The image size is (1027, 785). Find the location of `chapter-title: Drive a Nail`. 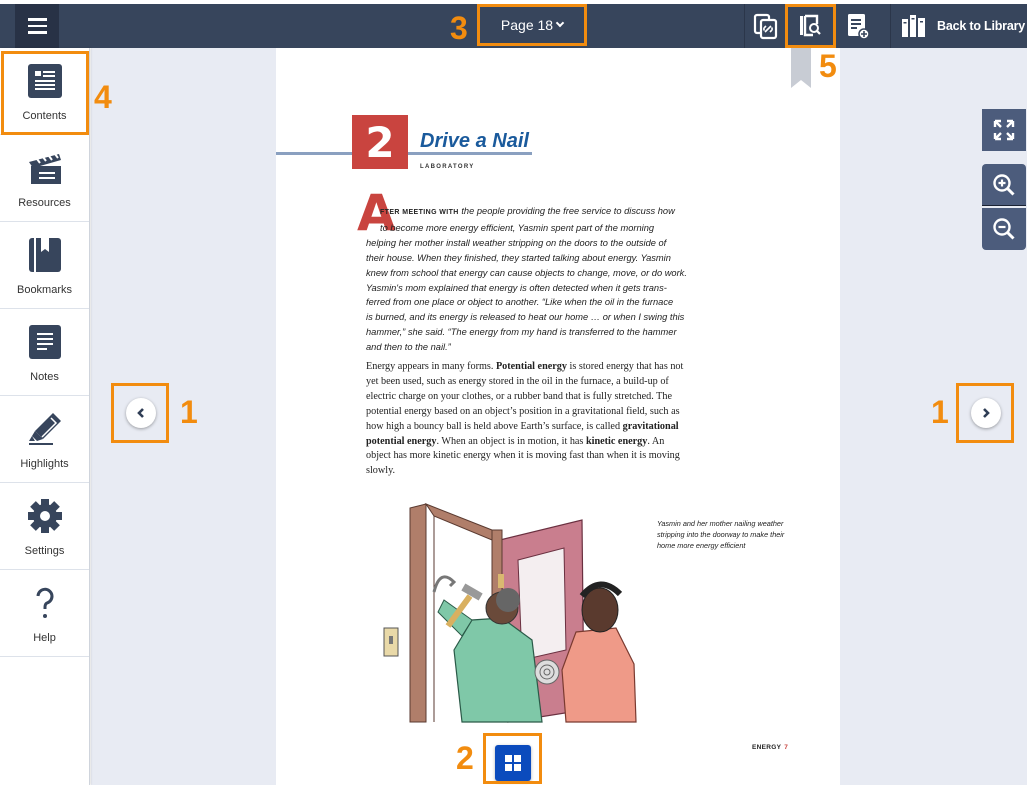

chapter-title: Drive a Nail is located at coordinates (474, 141).